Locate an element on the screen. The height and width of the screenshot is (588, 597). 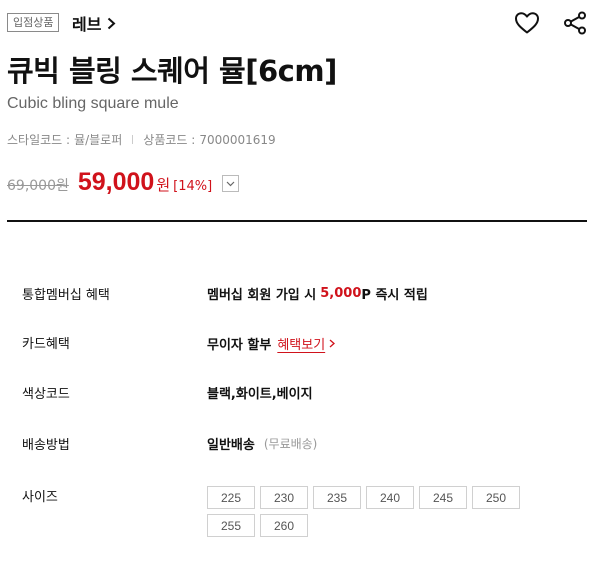
style-code-value: 뮬/블로퍼 is located at coordinates (98, 140).